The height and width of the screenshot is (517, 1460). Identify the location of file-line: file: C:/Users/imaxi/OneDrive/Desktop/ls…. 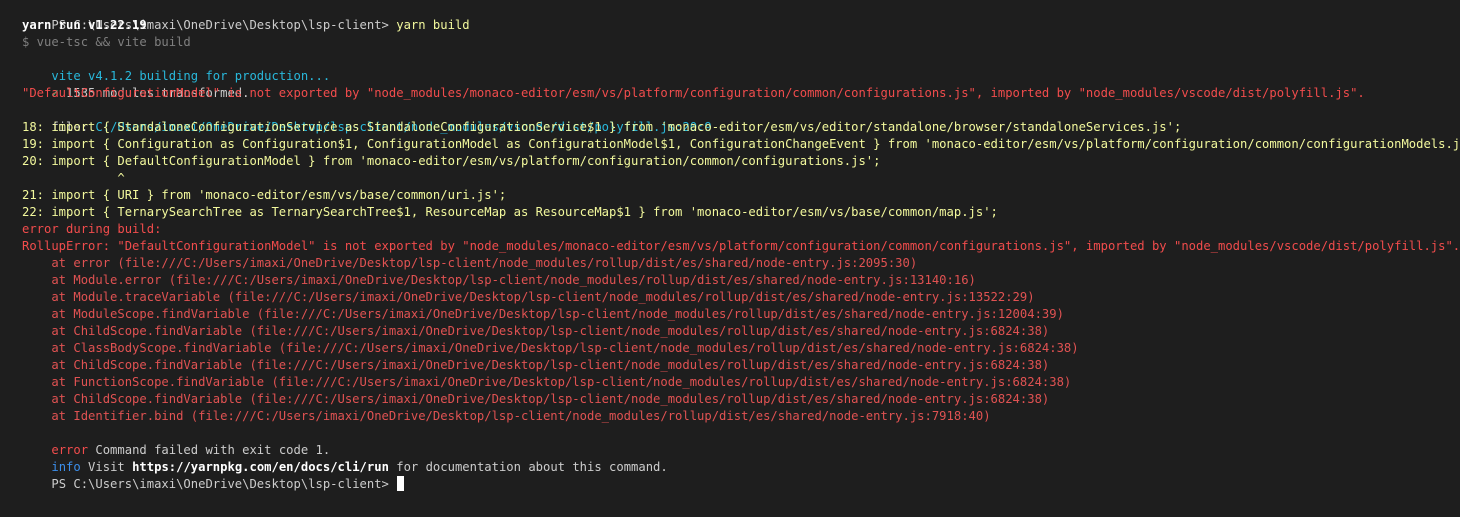
(366, 118).